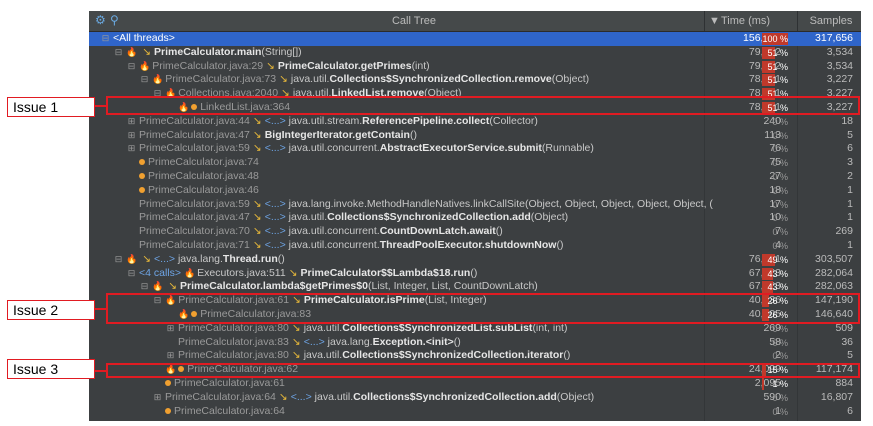 The height and width of the screenshot is (426, 873). Describe the element at coordinates (161, 273) in the screenshot. I see `merged-calls-label: <4 calls>` at that location.